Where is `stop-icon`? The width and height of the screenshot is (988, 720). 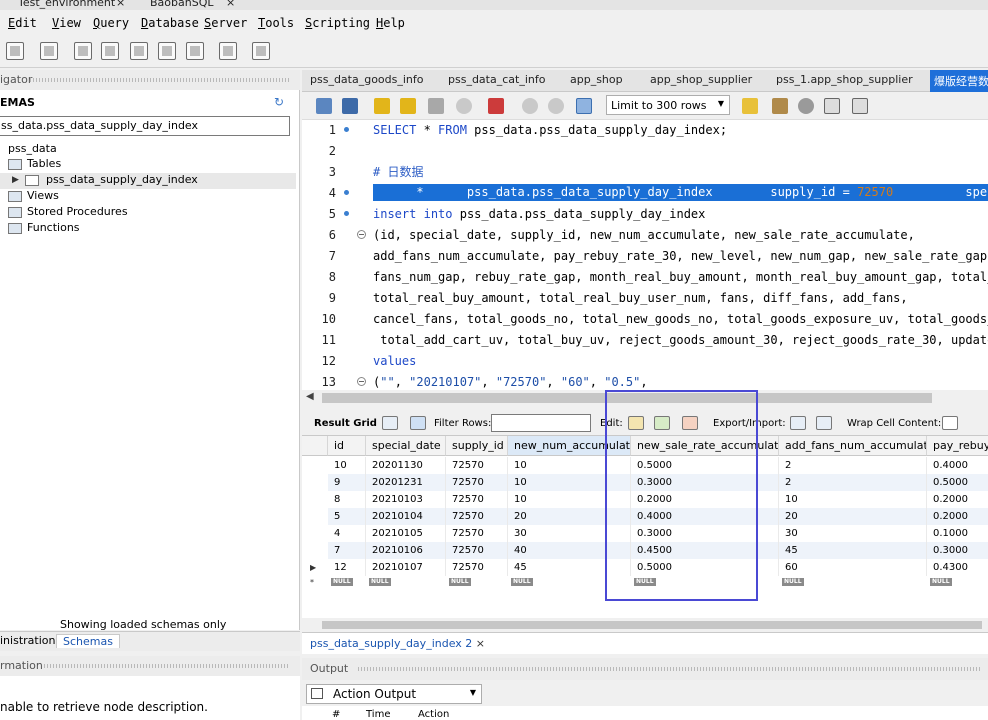
stop-icon is located at coordinates (464, 106).